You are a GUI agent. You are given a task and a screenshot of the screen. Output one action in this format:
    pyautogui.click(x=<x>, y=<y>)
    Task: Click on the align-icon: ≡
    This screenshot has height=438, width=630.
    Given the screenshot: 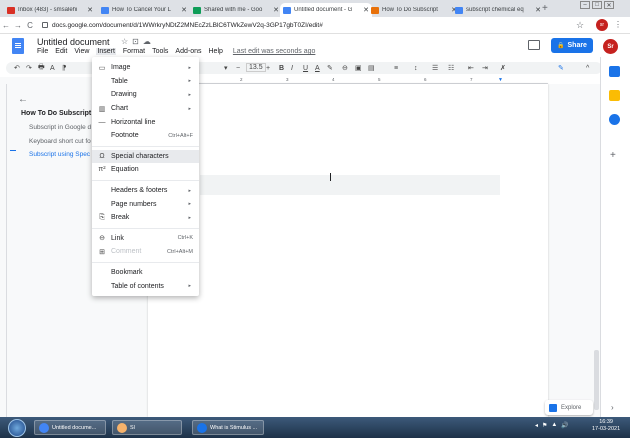 What is the action you would take?
    pyautogui.click(x=396, y=68)
    